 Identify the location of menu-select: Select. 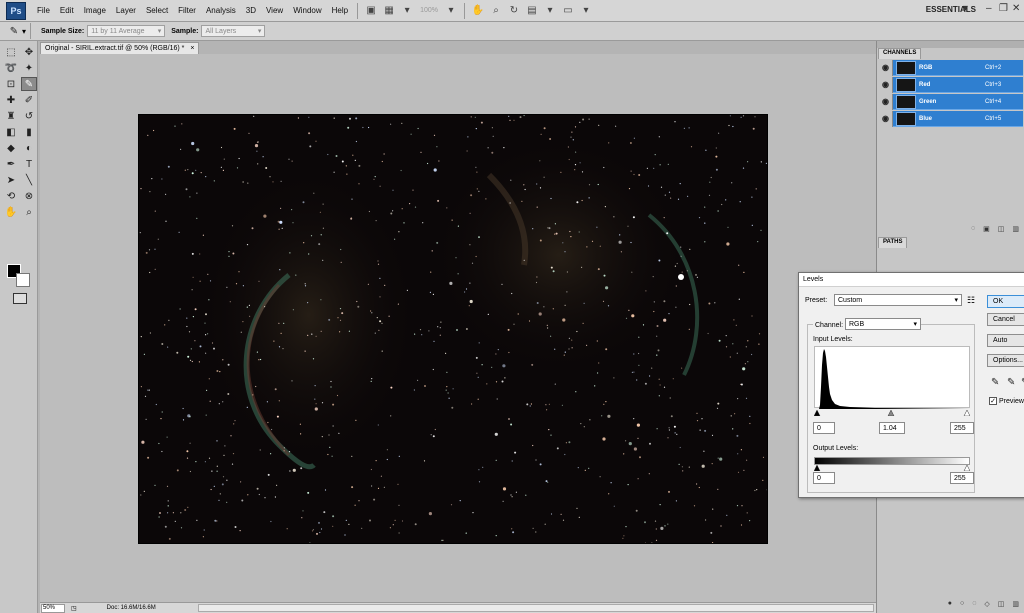
(157, 10).